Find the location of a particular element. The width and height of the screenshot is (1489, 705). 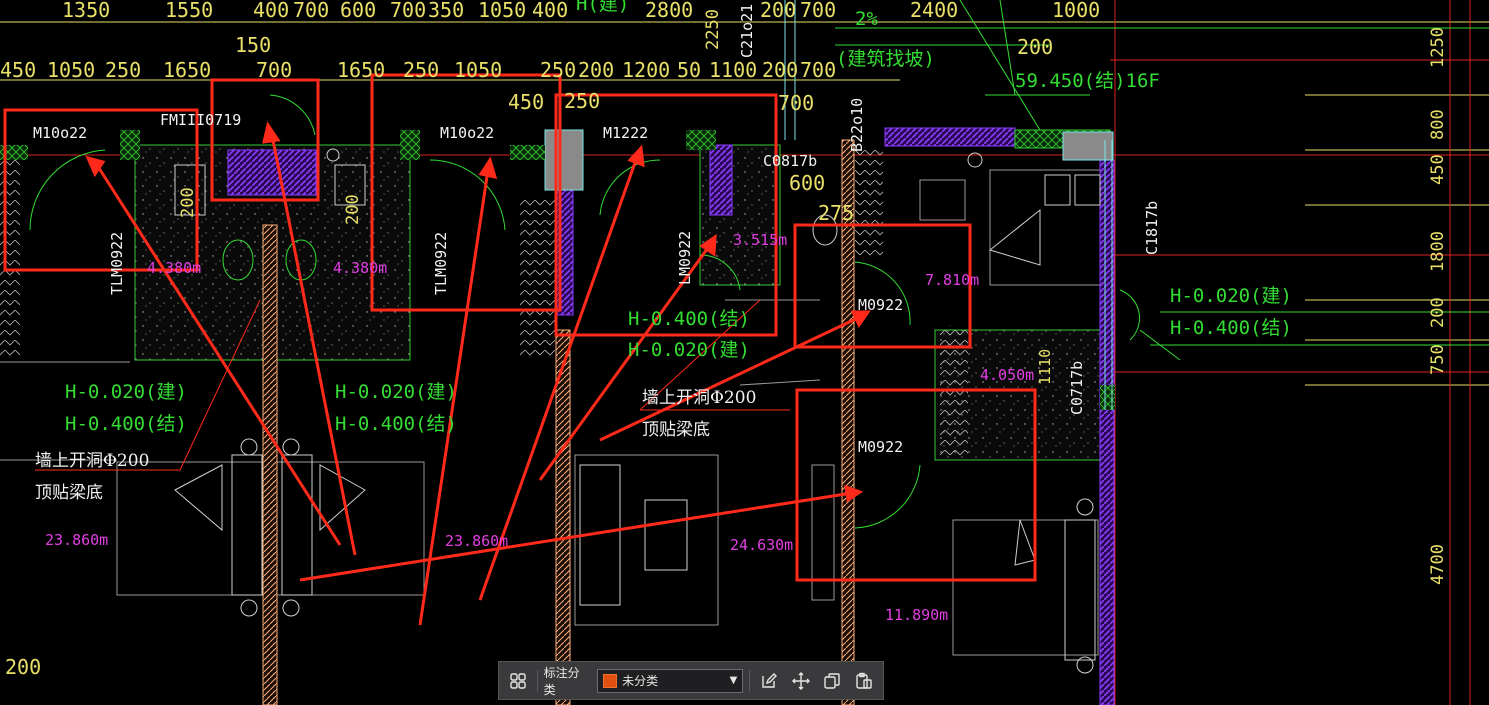

copy-icon is located at coordinates (833, 681).